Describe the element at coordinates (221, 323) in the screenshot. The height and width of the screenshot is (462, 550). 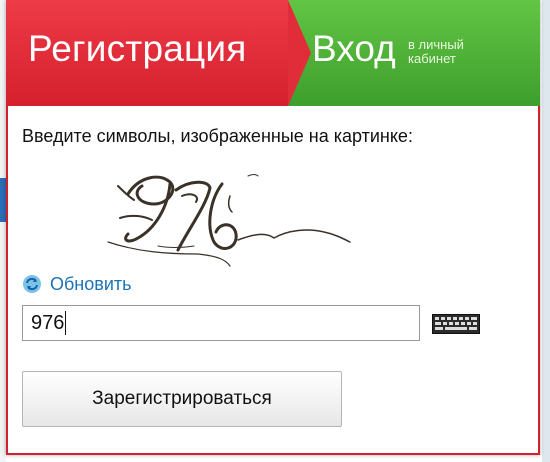
I see `captcha-input: 976` at that location.